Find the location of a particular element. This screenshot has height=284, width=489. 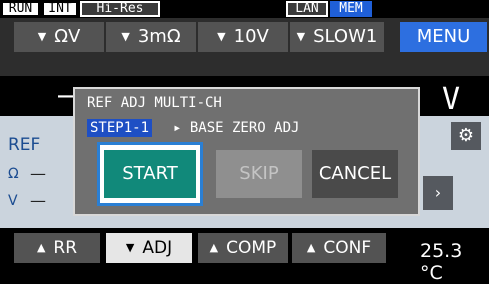

conf-label: CONF is located at coordinates (347, 248).